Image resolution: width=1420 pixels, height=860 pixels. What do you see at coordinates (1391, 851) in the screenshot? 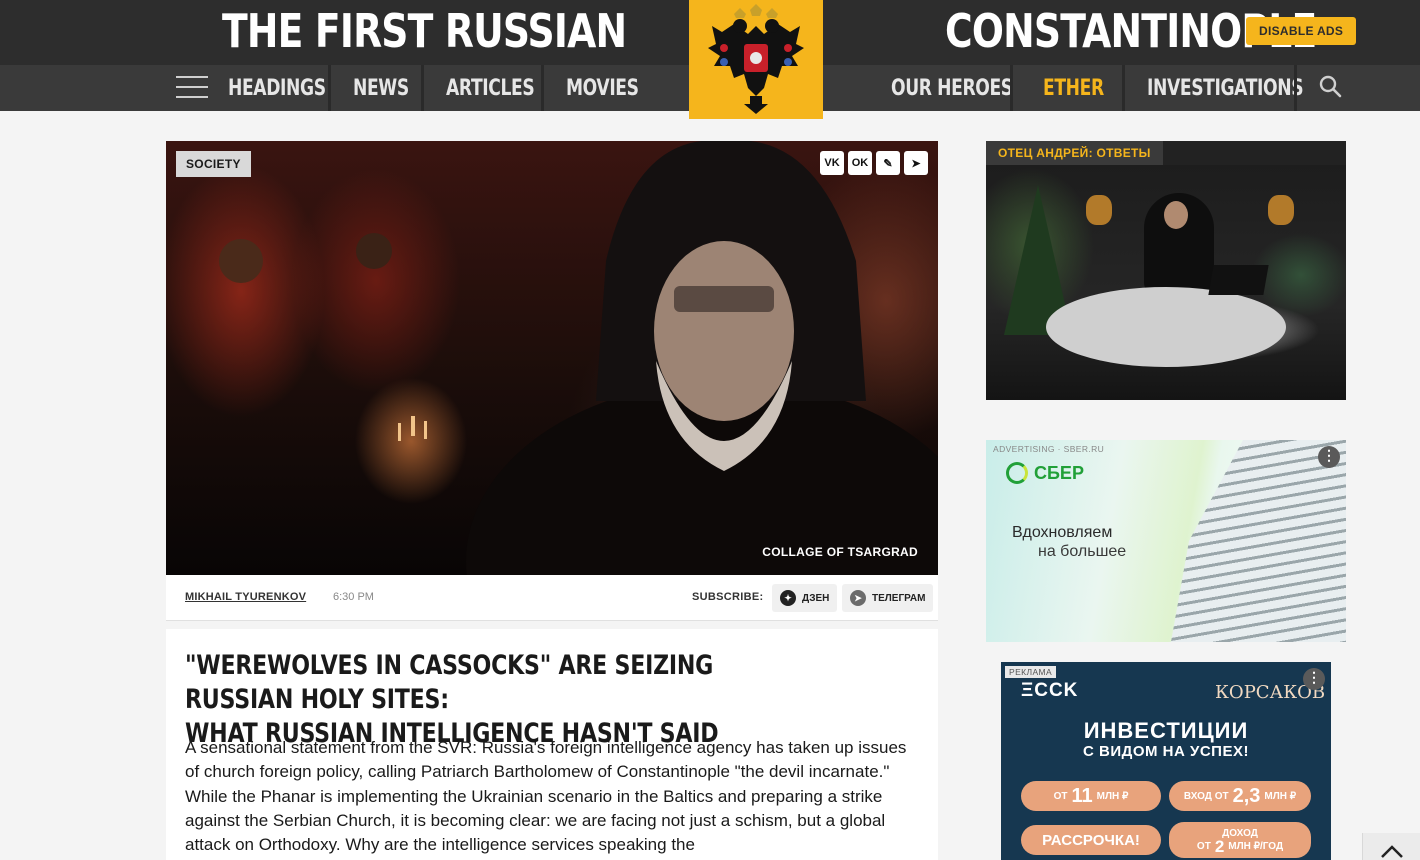
I see `chevron-up-icon` at bounding box center [1391, 851].